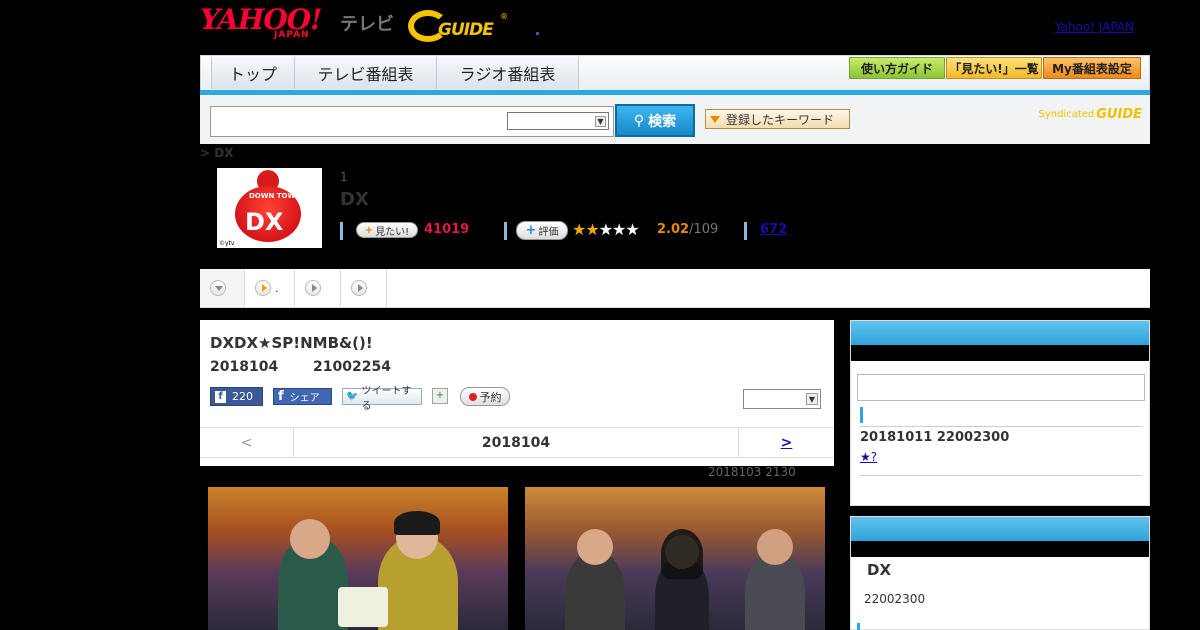 Image resolution: width=1200 pixels, height=630 pixels. What do you see at coordinates (558, 121) in the screenshot?
I see `search-genre-select: ▼` at bounding box center [558, 121].